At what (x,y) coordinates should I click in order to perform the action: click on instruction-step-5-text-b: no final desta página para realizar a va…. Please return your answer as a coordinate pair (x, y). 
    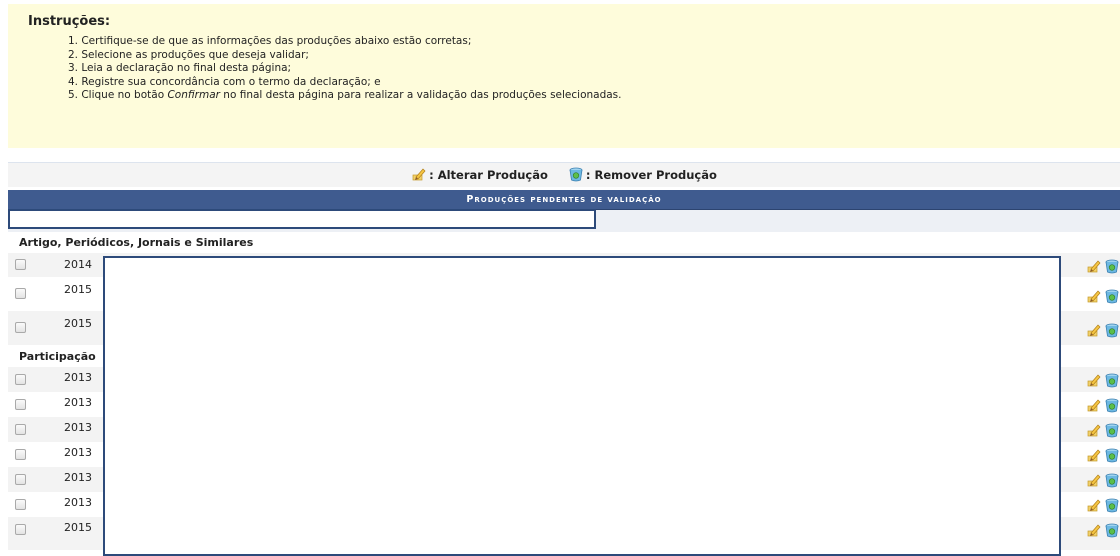
    Looking at the image, I should click on (420, 95).